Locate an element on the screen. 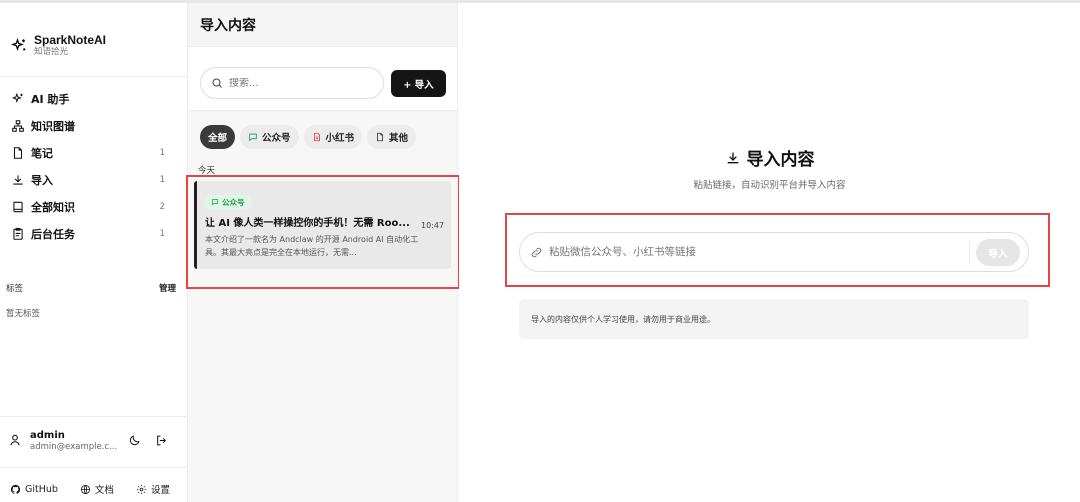 The height and width of the screenshot is (502, 1080). github-label: GitHub is located at coordinates (41, 489).